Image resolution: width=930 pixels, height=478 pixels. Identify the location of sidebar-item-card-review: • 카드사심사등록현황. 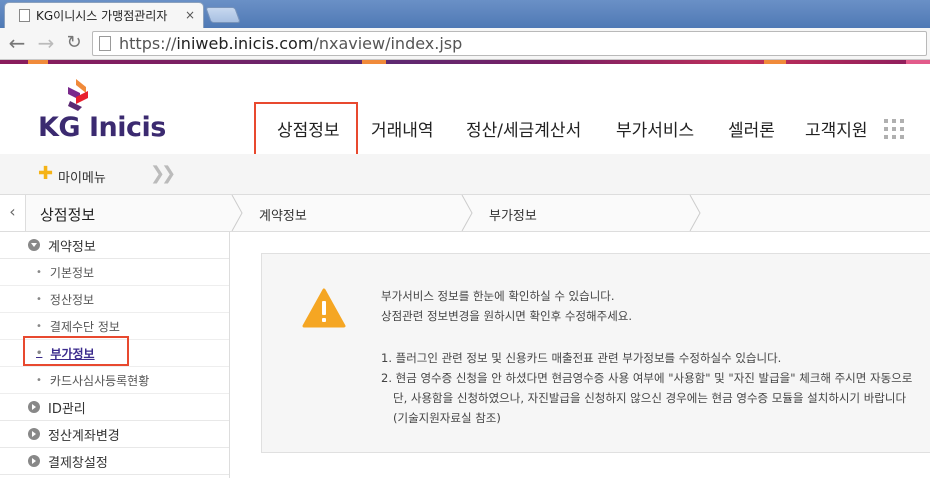
(114, 380).